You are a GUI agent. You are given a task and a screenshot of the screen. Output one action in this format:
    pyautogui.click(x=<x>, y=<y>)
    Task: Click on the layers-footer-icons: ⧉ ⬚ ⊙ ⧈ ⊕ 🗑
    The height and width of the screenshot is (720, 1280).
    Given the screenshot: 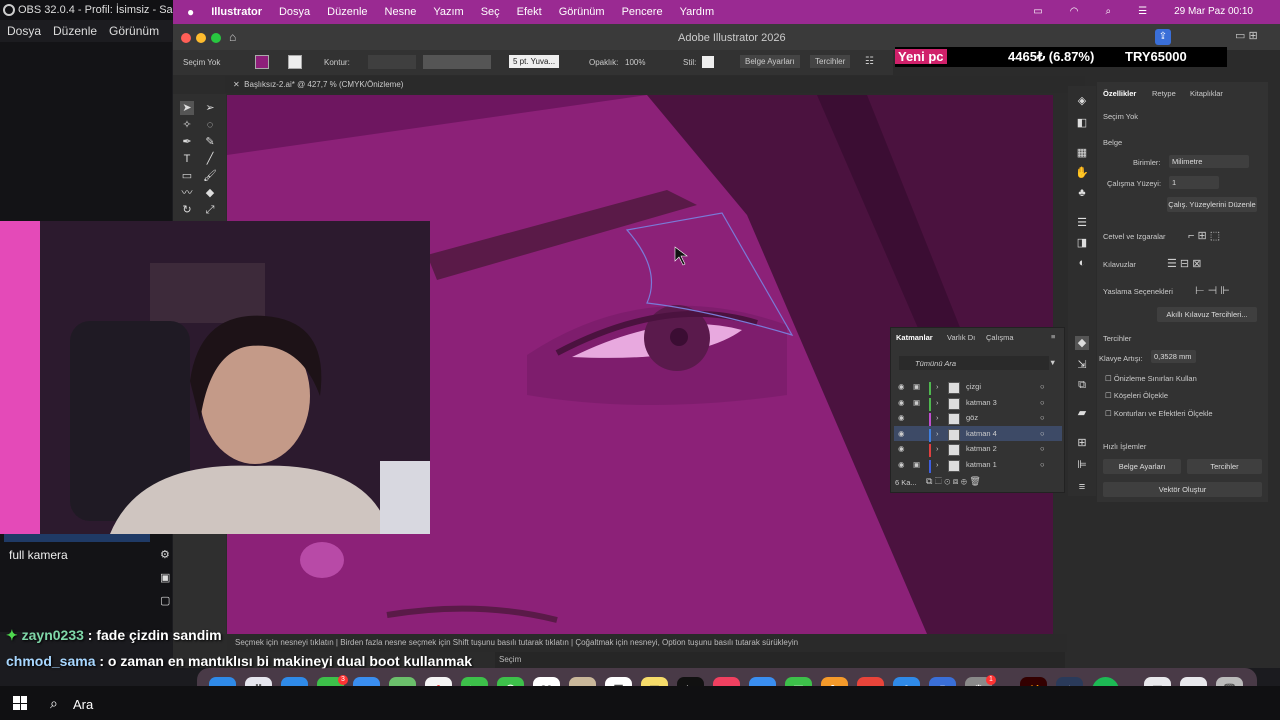 What is the action you would take?
    pyautogui.click(x=953, y=481)
    